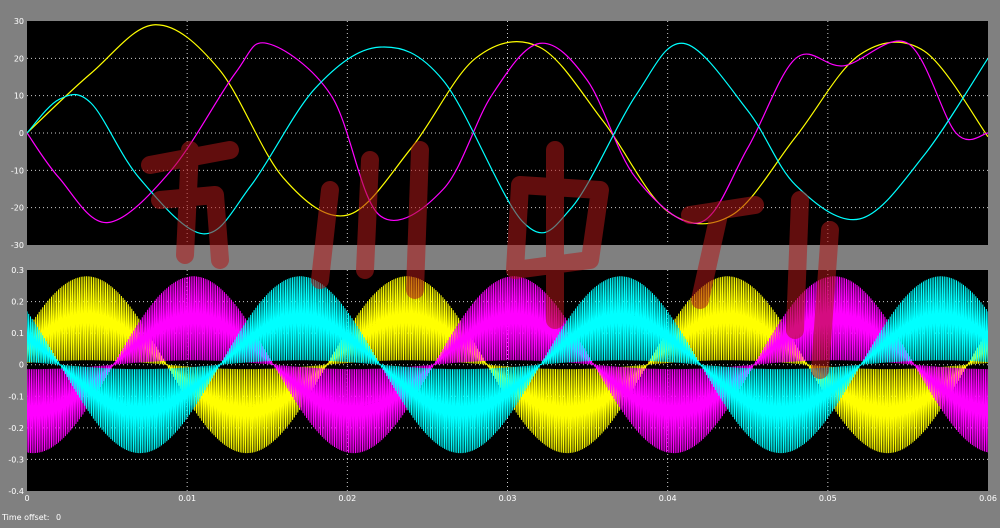 This screenshot has width=1000, height=528. What do you see at coordinates (508, 498) in the screenshot?
I see `x-tick-label: 0.03` at bounding box center [508, 498].